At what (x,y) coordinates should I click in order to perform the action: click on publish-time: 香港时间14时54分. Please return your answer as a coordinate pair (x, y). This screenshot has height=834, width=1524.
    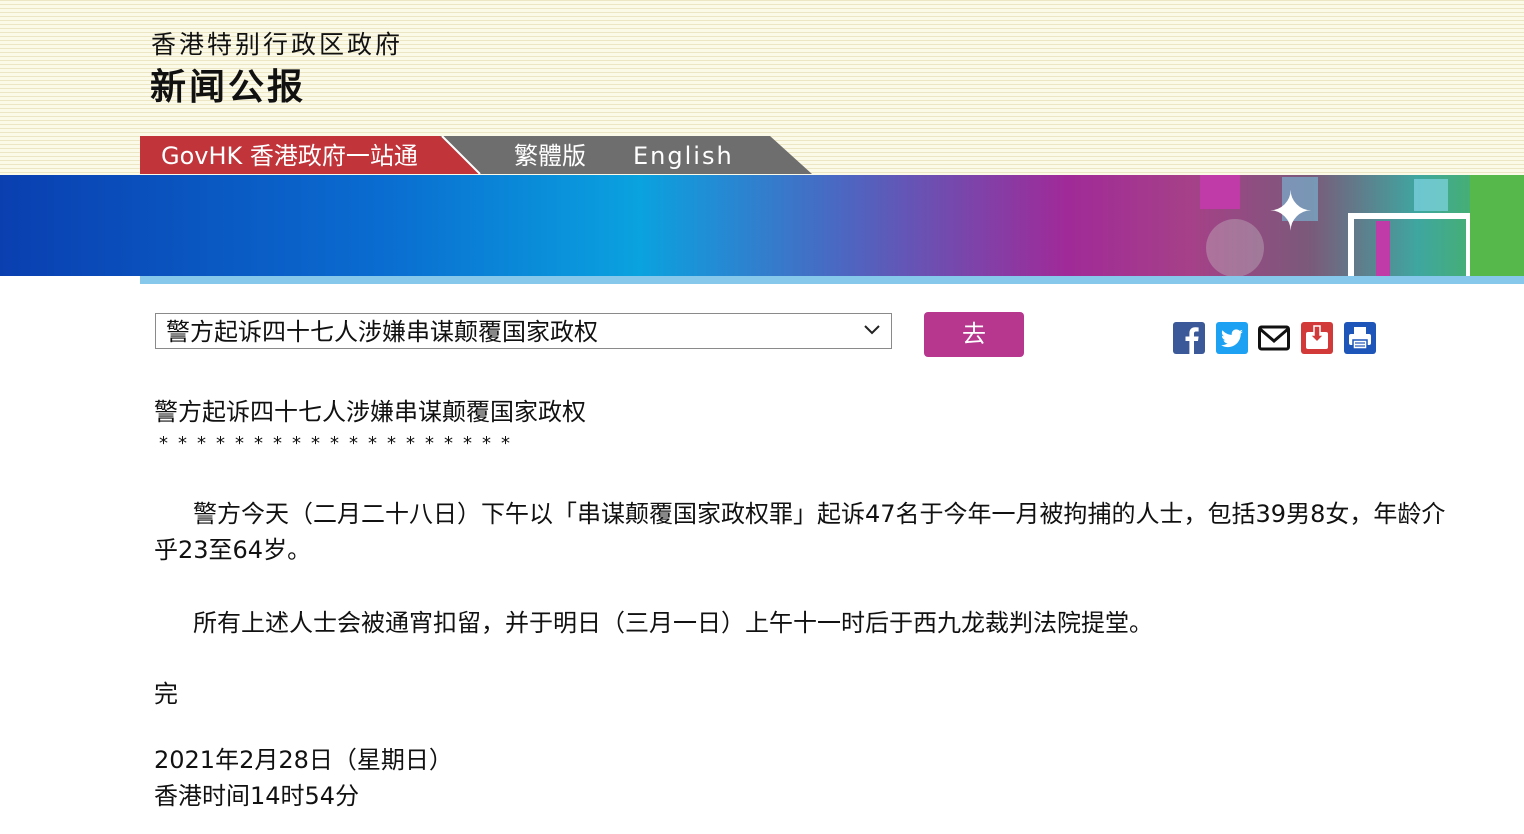
    Looking at the image, I should click on (257, 796).